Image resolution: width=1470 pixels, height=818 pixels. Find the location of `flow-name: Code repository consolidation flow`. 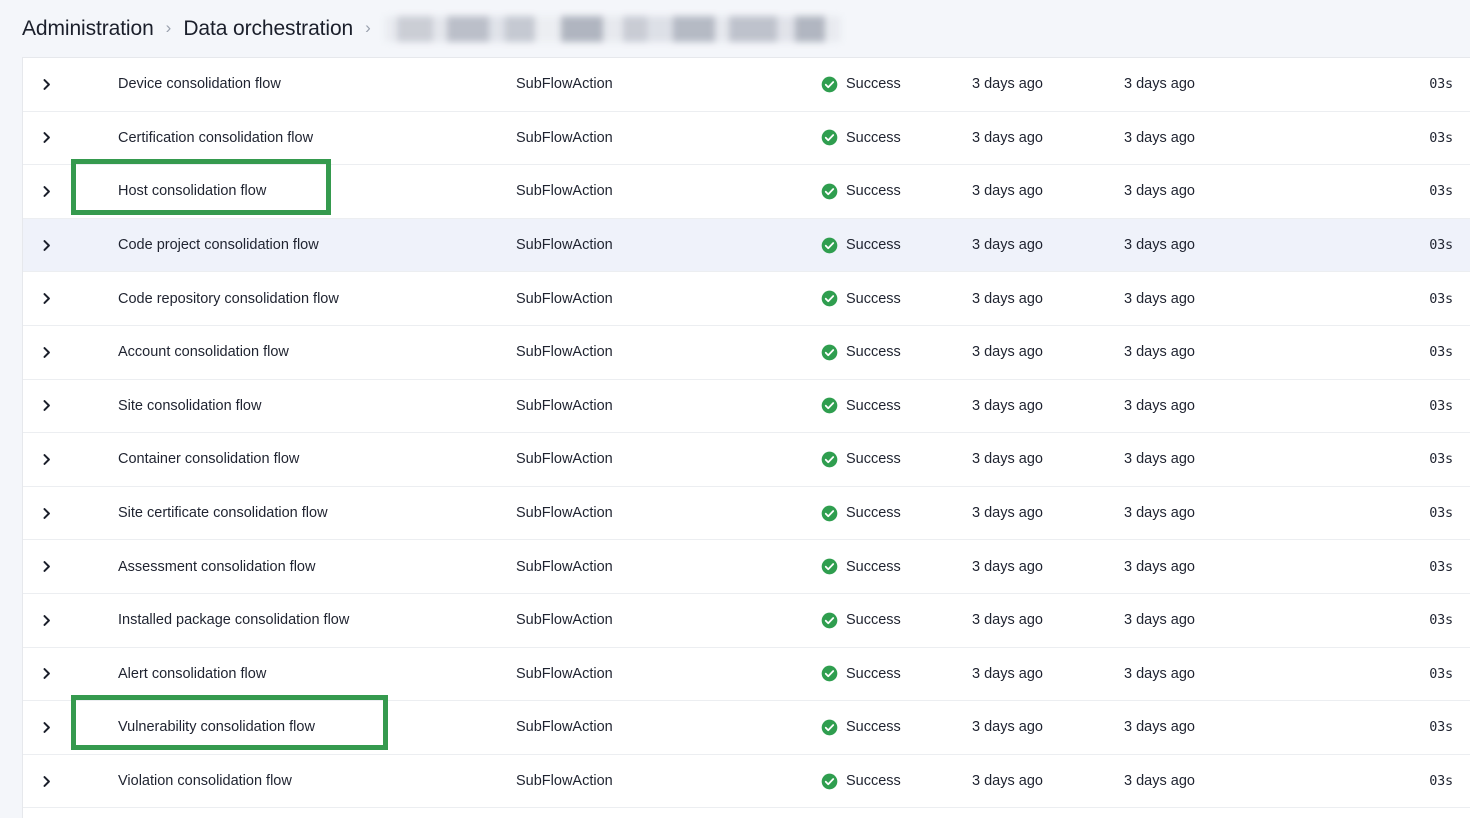

flow-name: Code repository consolidation flow is located at coordinates (228, 298).